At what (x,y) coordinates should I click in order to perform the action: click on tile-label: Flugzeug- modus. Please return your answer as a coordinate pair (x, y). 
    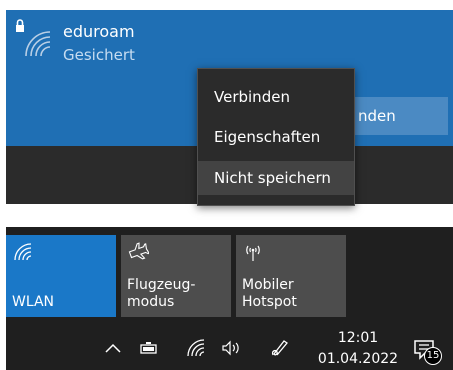
    Looking at the image, I should click on (161, 293).